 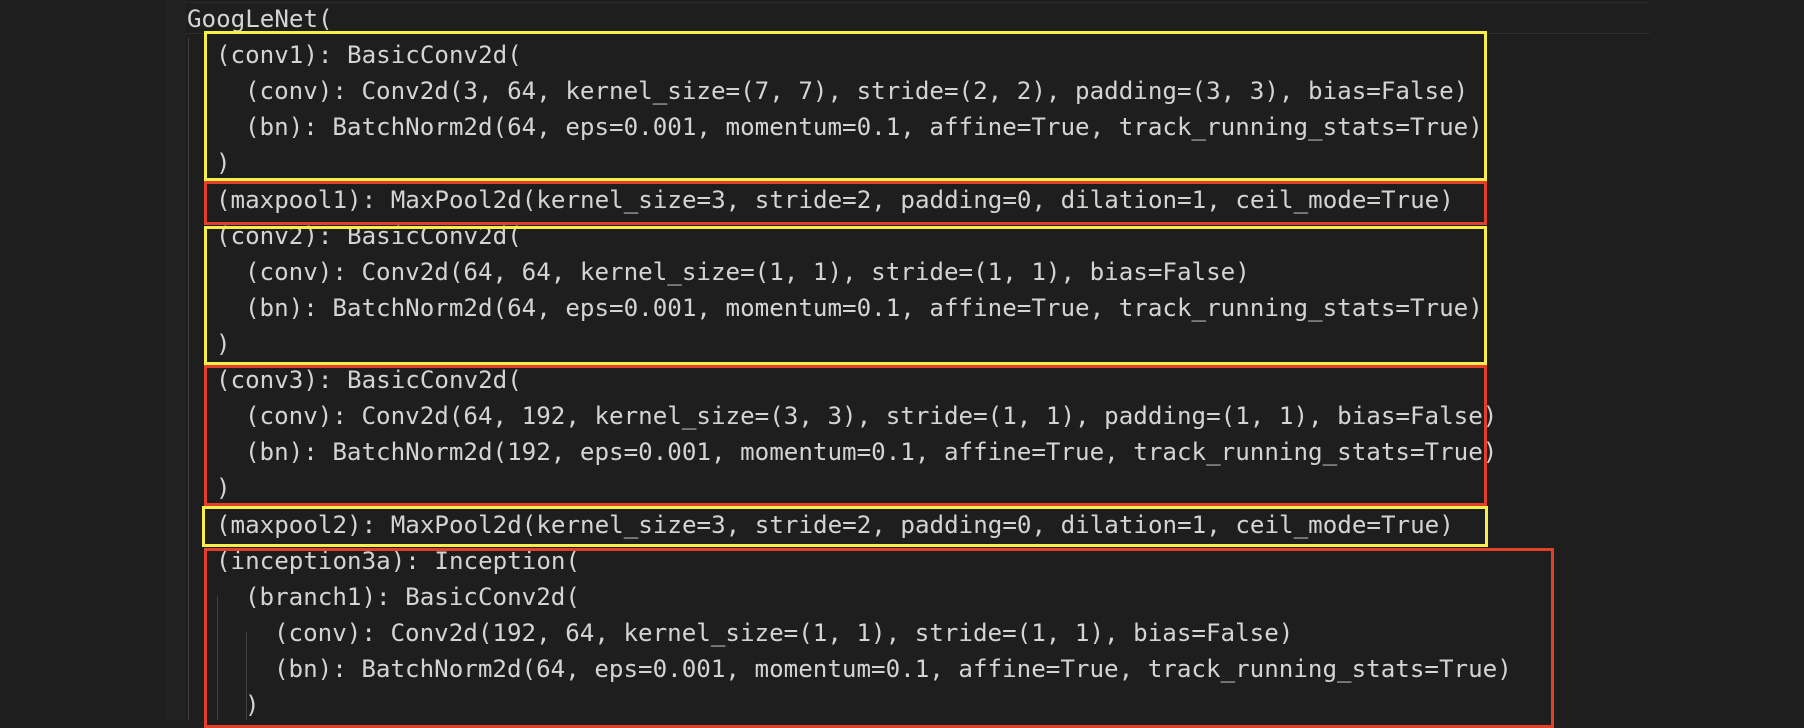 What do you see at coordinates (412, 597) in the screenshot?
I see `code-line-branch1: (branch1): BasicConv2d(` at bounding box center [412, 597].